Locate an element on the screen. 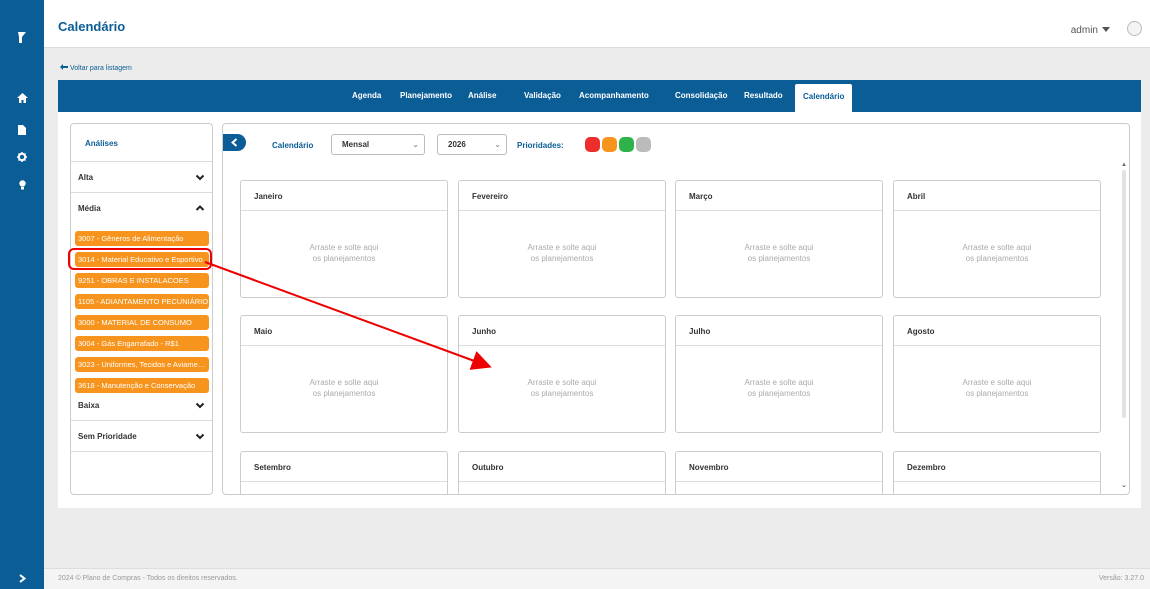 This screenshot has height=589, width=1150. collapse-panel-button is located at coordinates (234, 142).